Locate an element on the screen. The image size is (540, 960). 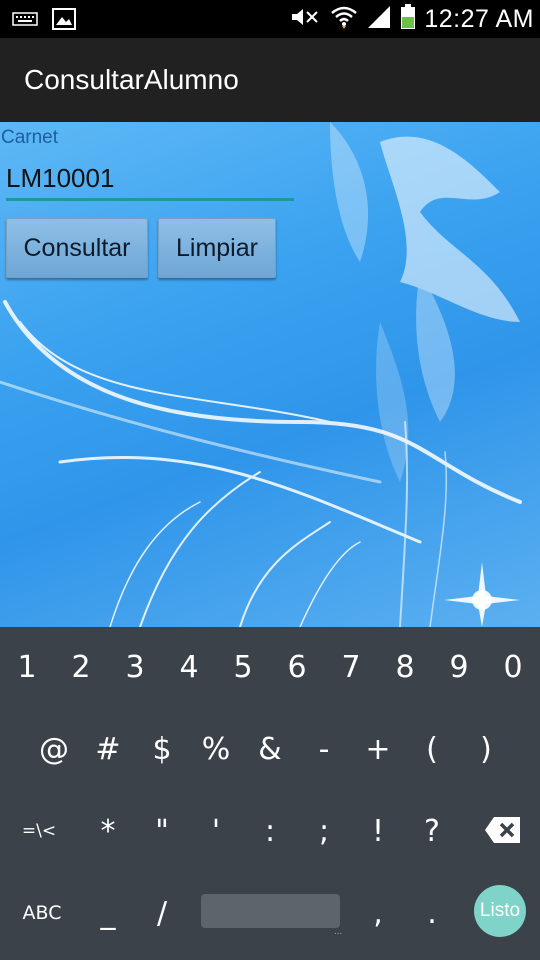
key-close-paren: ) is located at coordinates (486, 749).